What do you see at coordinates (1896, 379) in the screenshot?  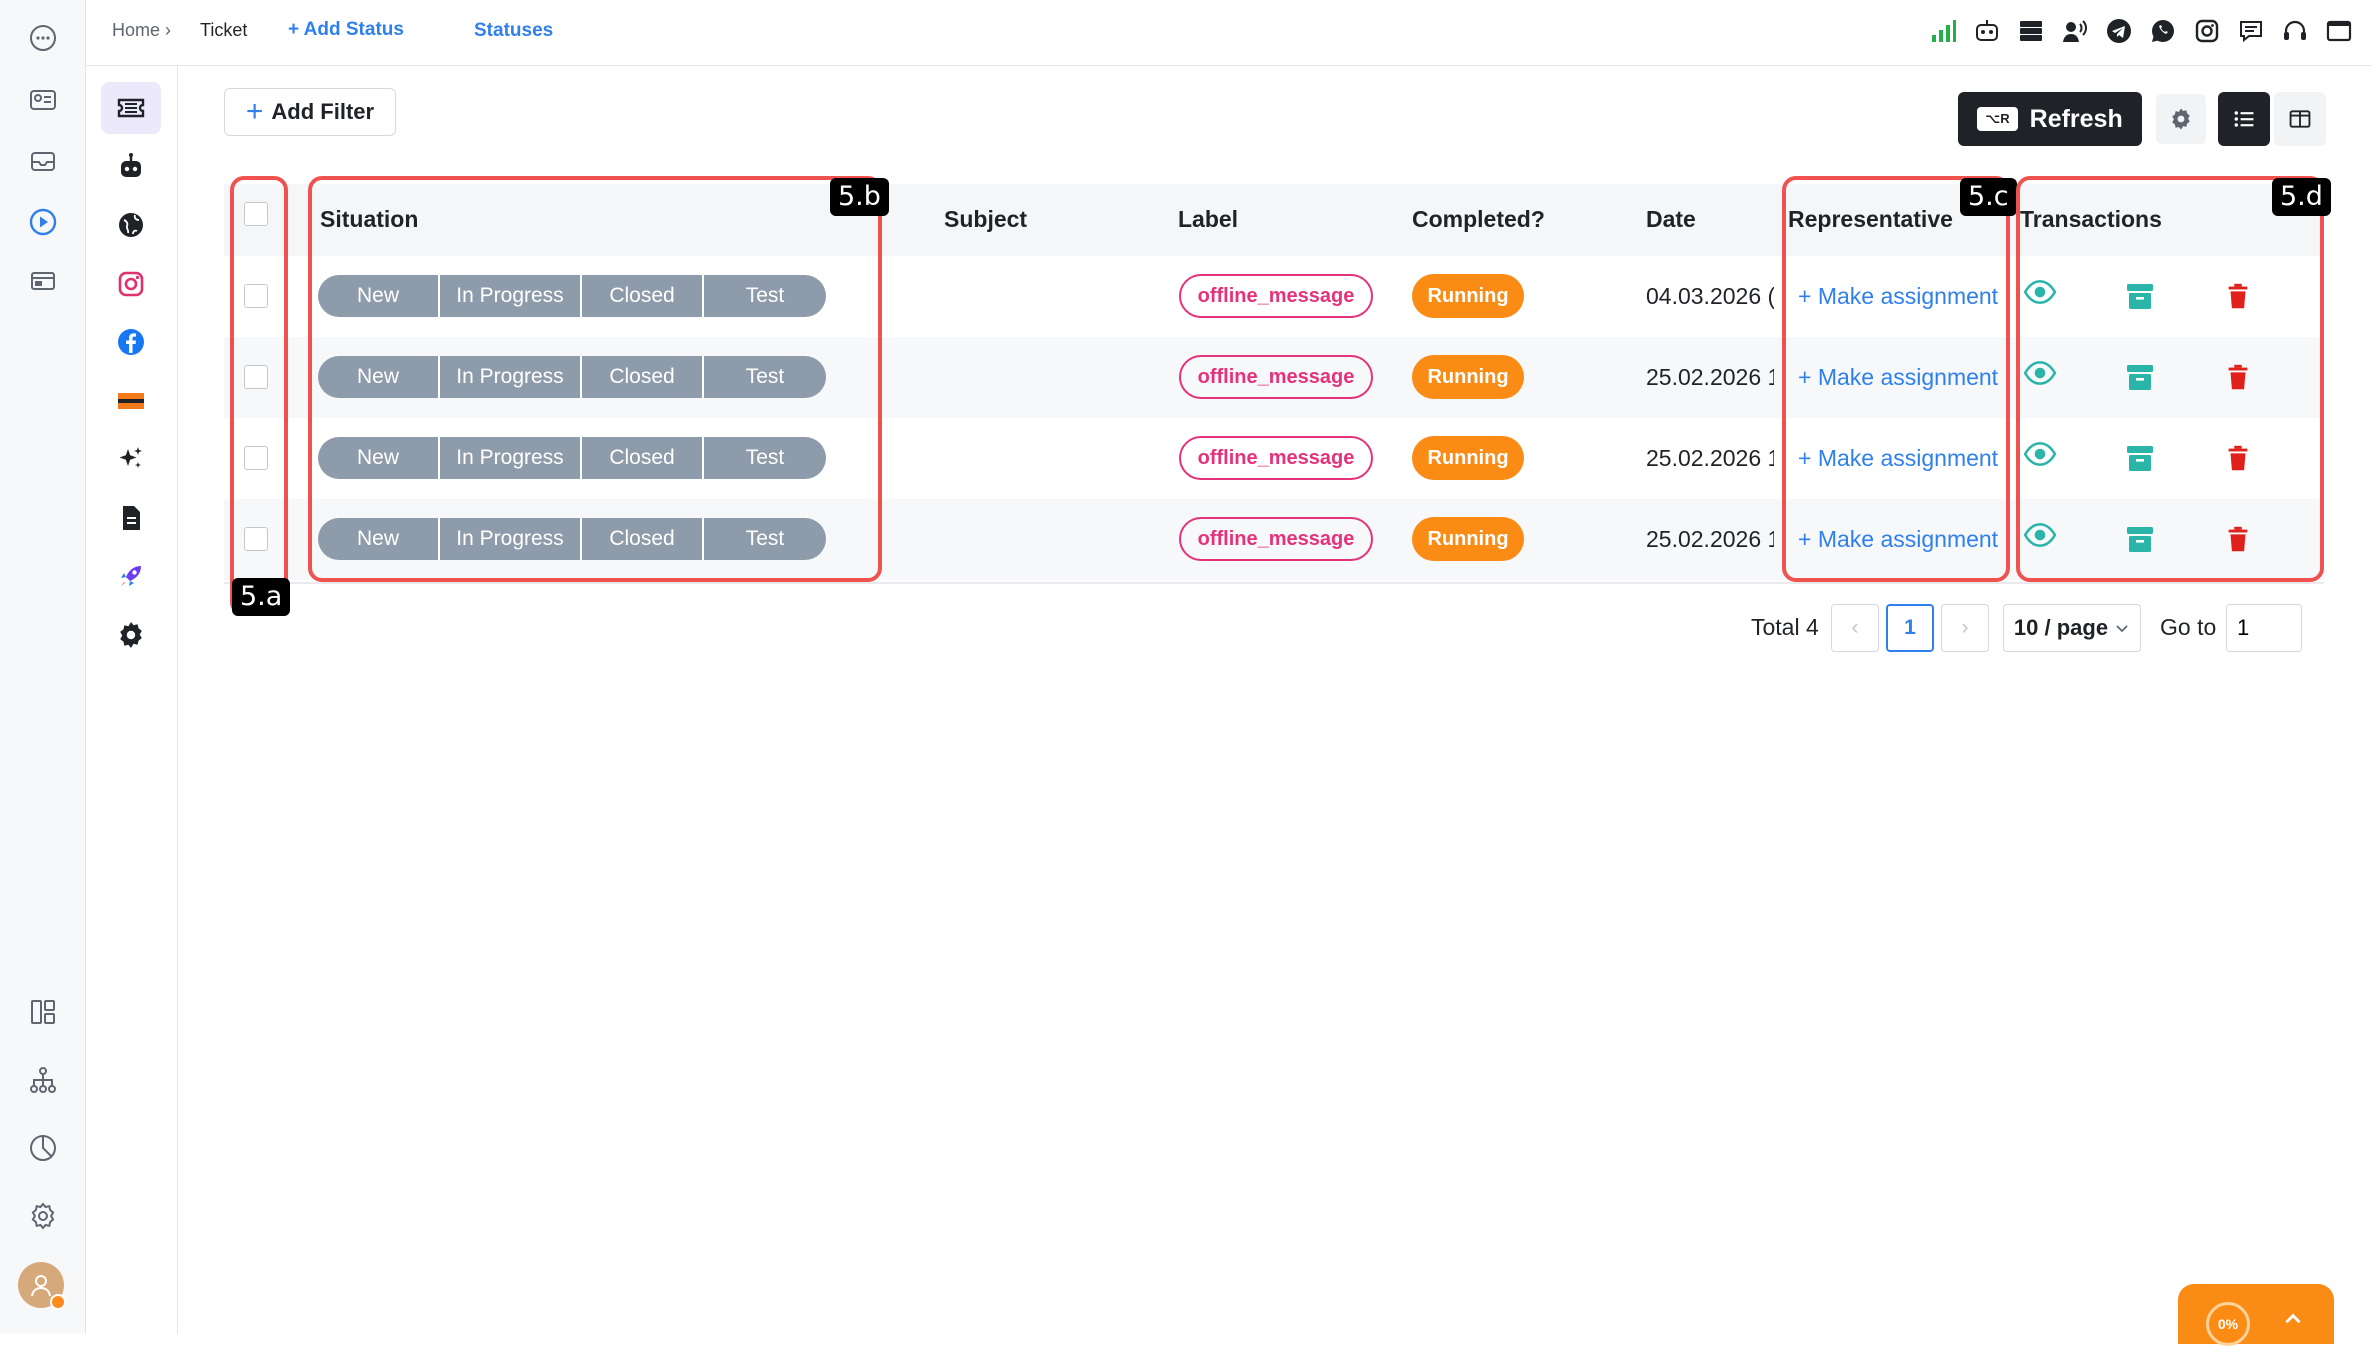 I see `annotation-box-5c` at bounding box center [1896, 379].